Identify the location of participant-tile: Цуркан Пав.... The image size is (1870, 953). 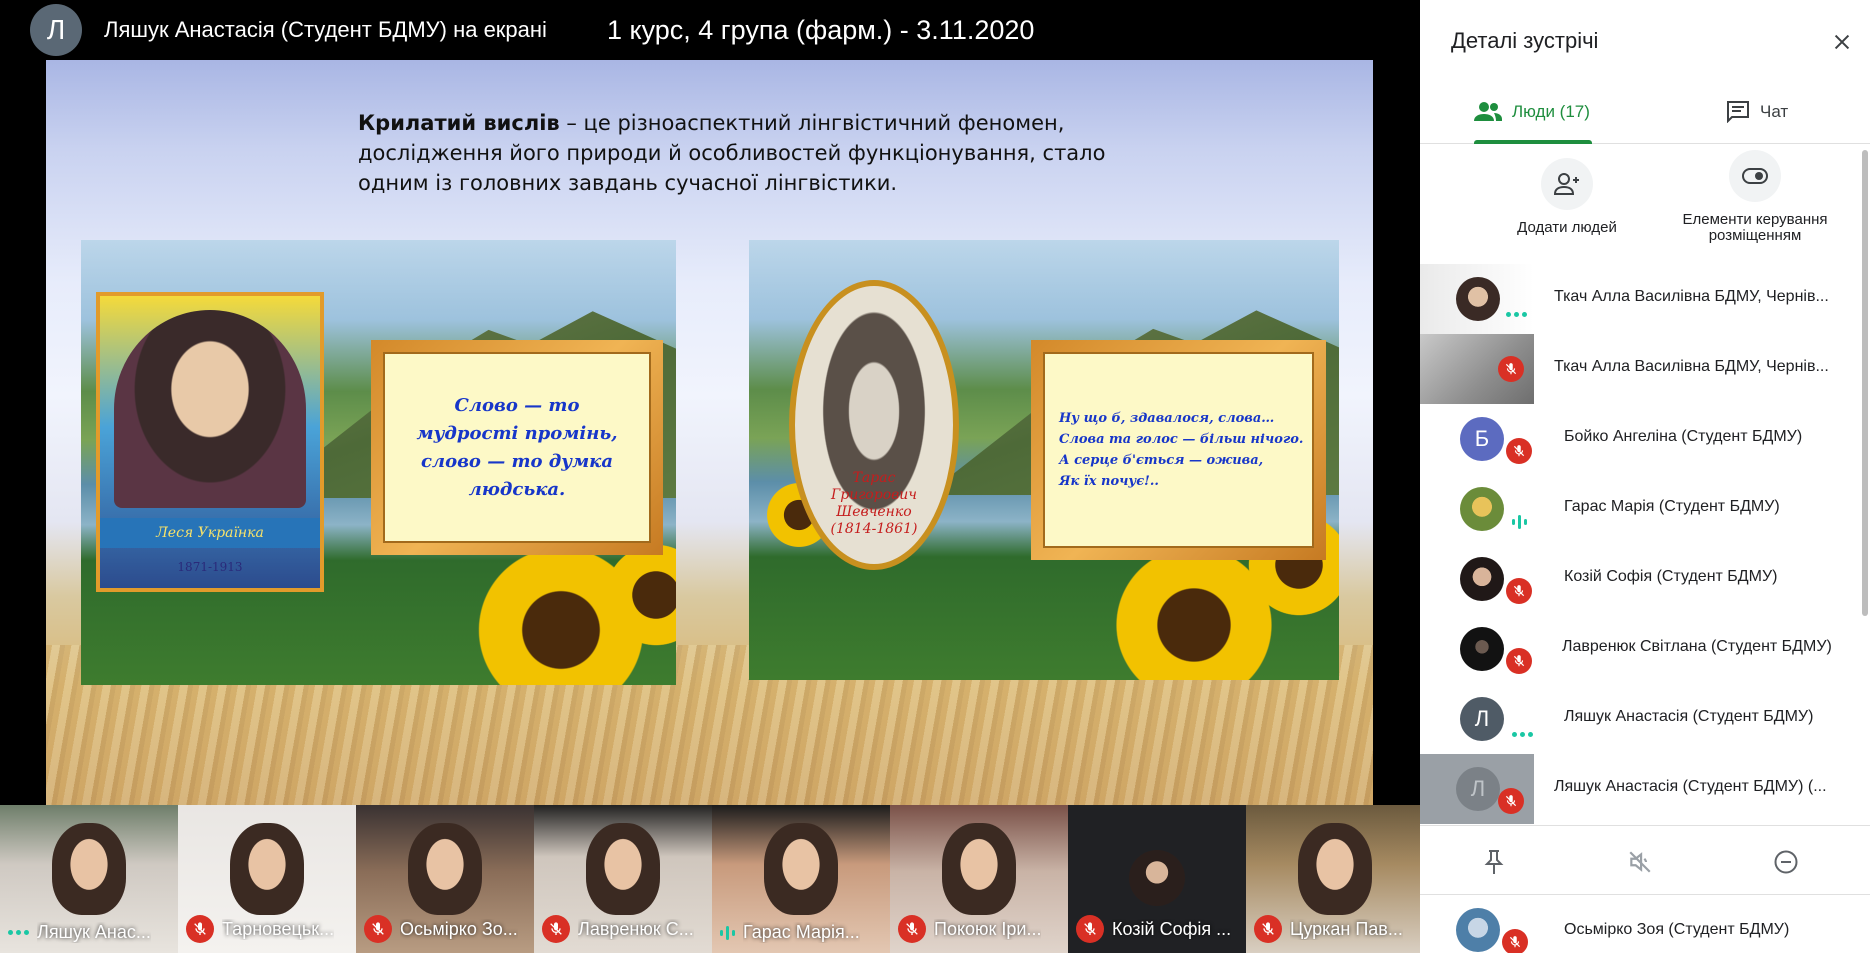
(1333, 879).